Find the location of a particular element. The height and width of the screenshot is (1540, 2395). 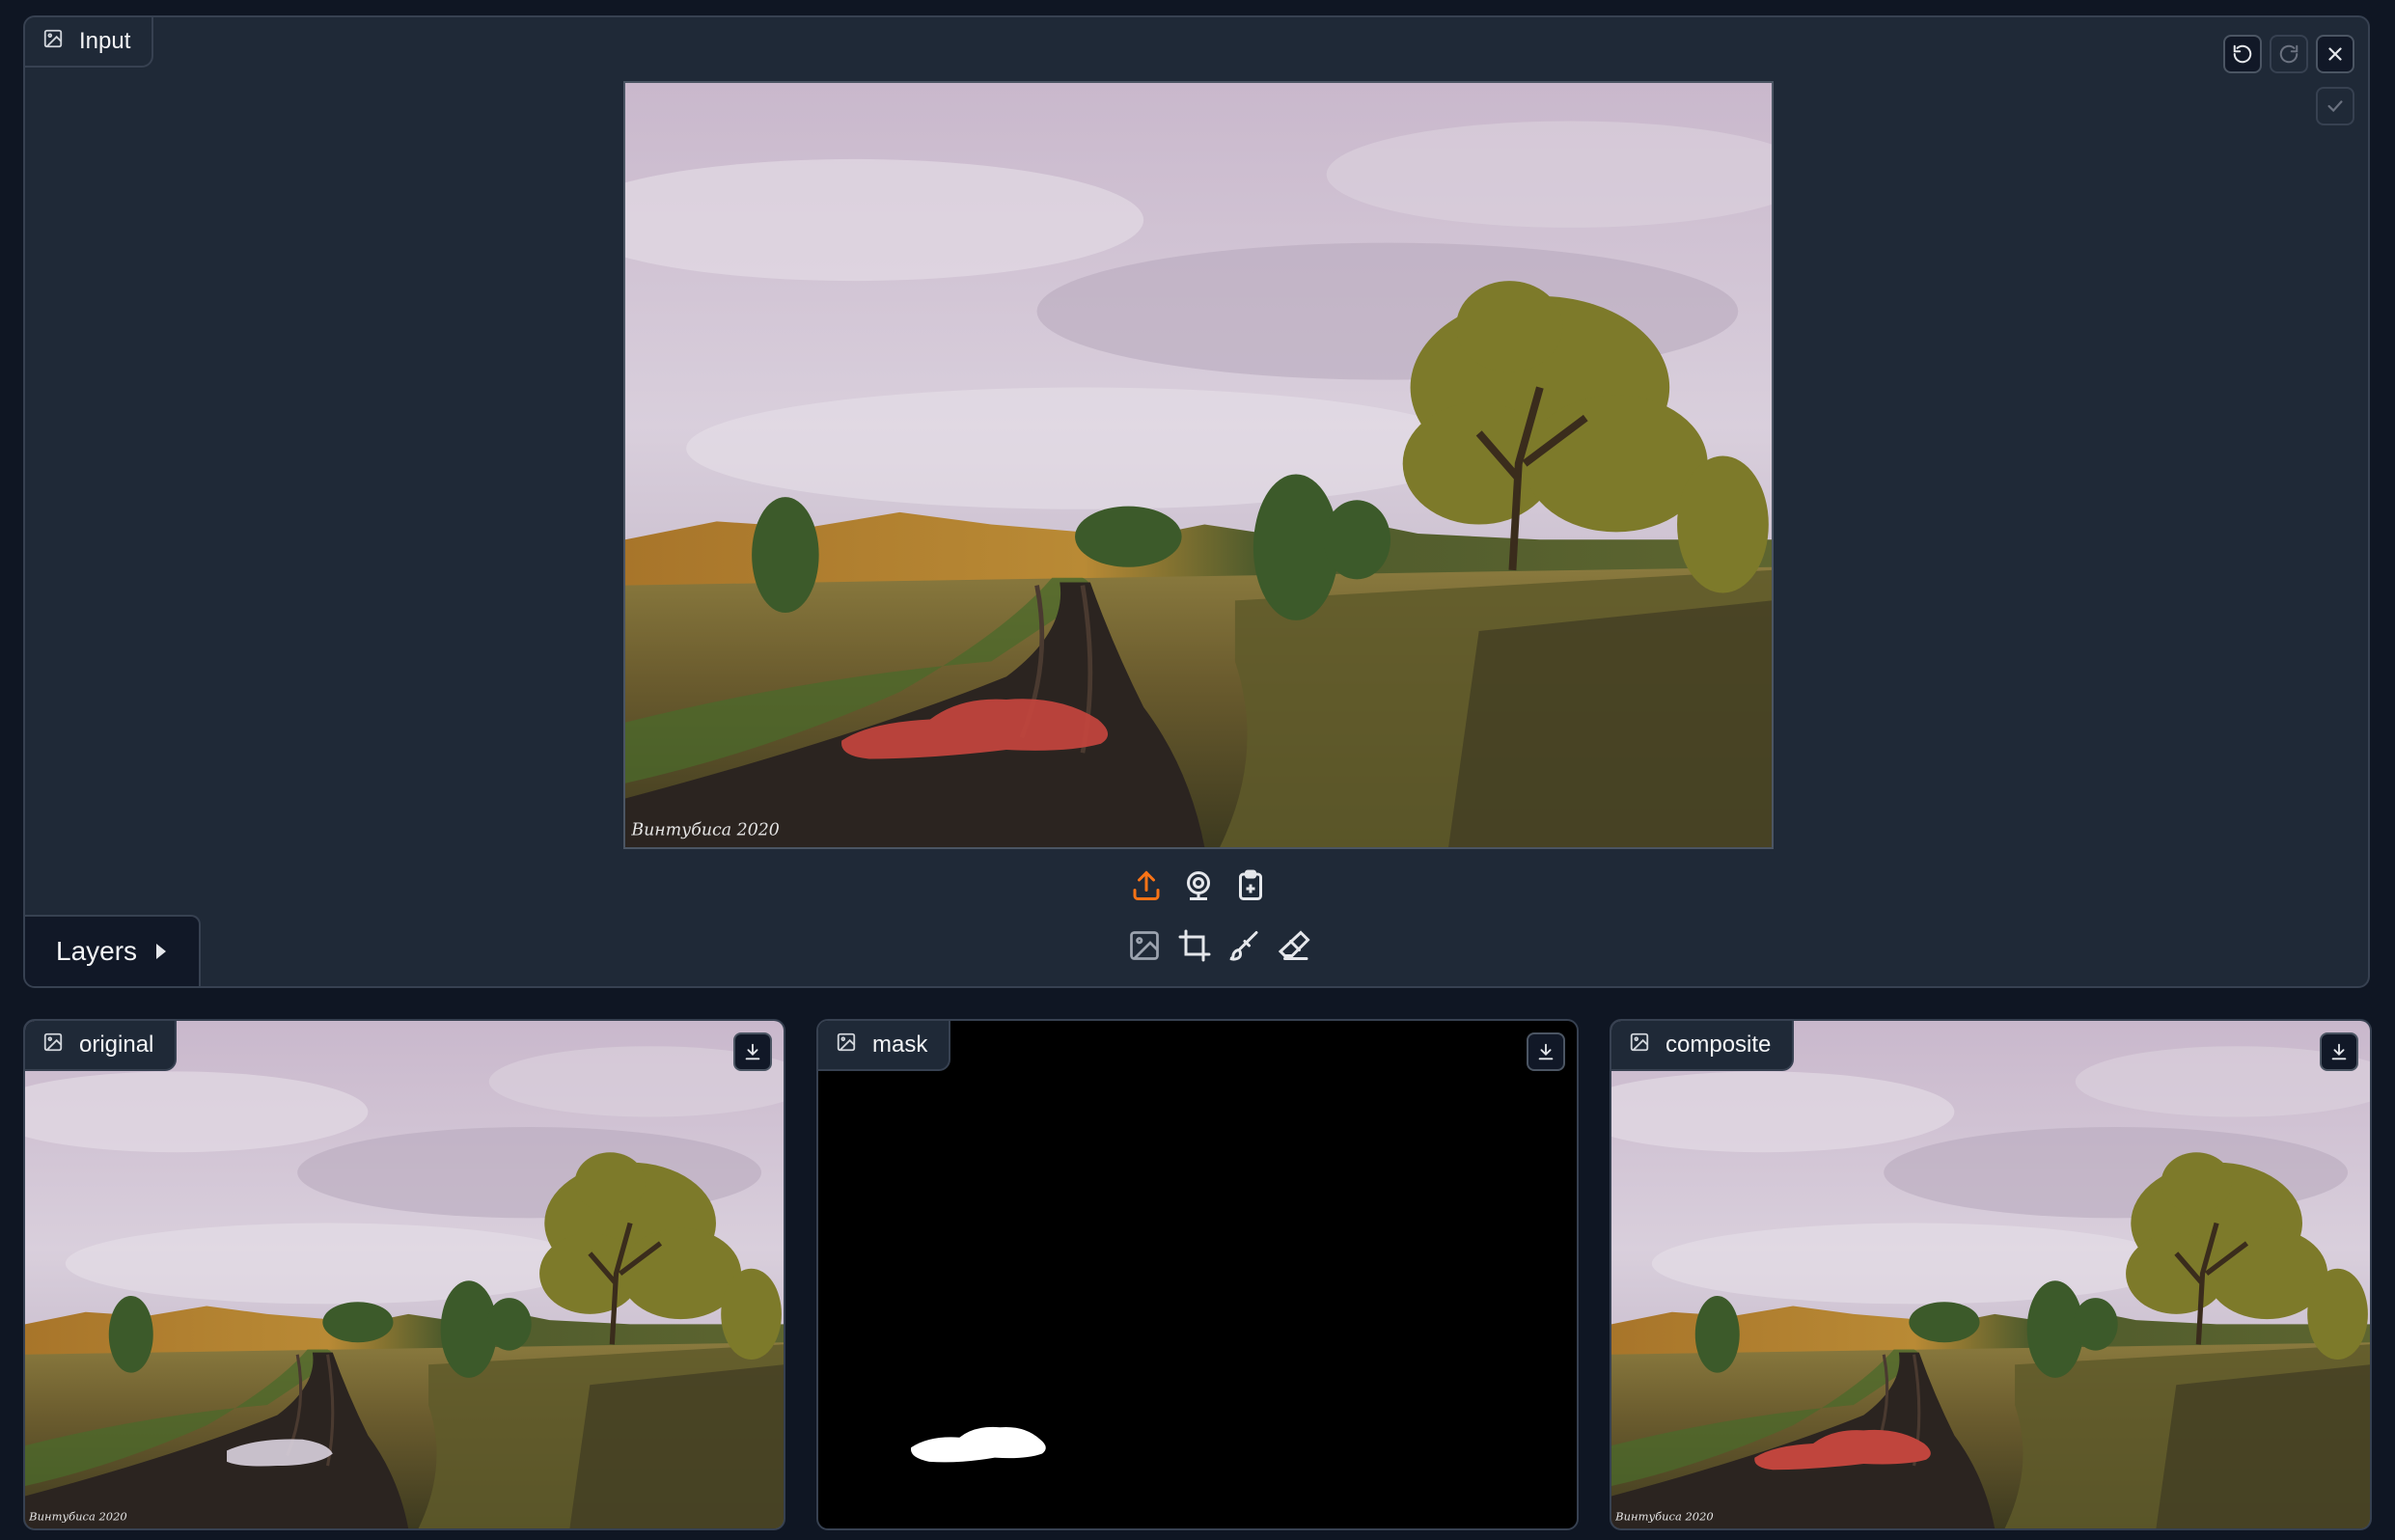

image-tool-button is located at coordinates (1144, 945).